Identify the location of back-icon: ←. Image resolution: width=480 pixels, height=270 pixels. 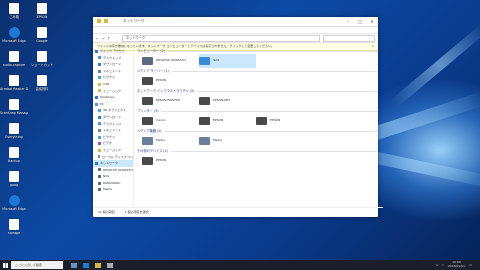
(97, 38).